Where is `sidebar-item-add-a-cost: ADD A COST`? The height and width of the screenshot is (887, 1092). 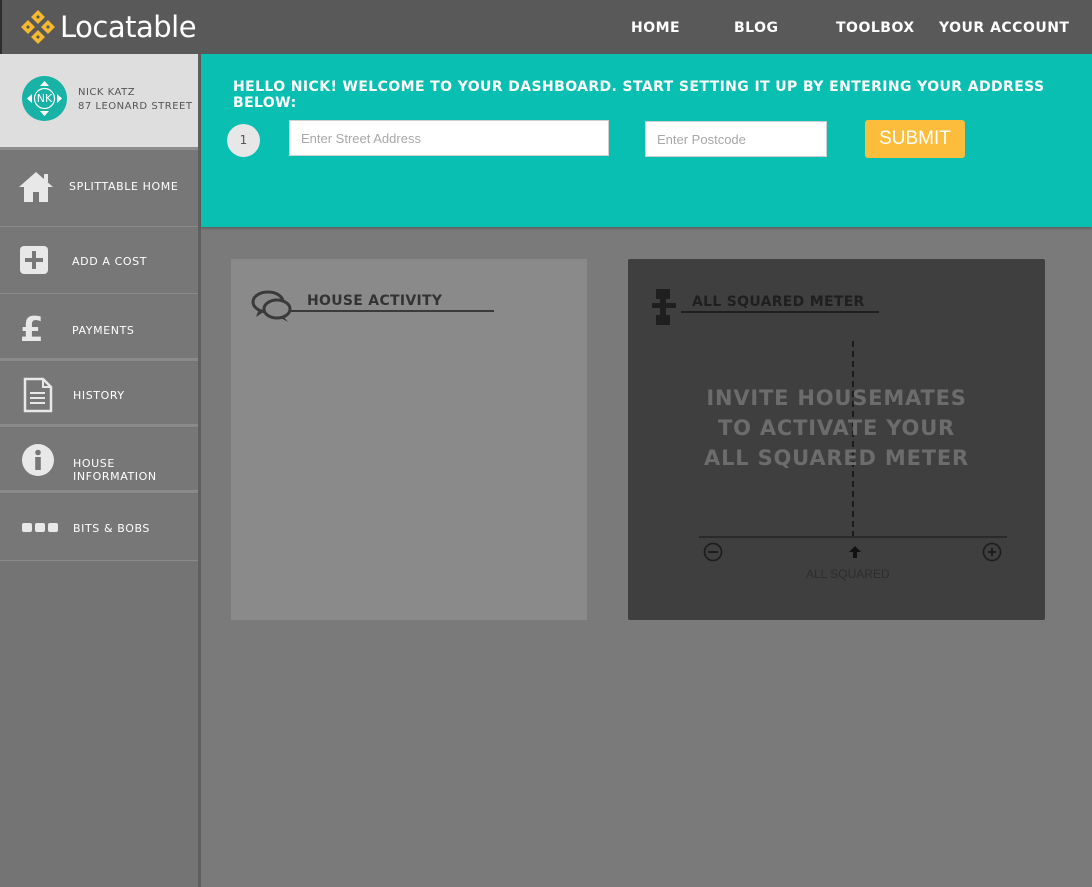
sidebar-item-add-a-cost: ADD A COST is located at coordinates (100, 260).